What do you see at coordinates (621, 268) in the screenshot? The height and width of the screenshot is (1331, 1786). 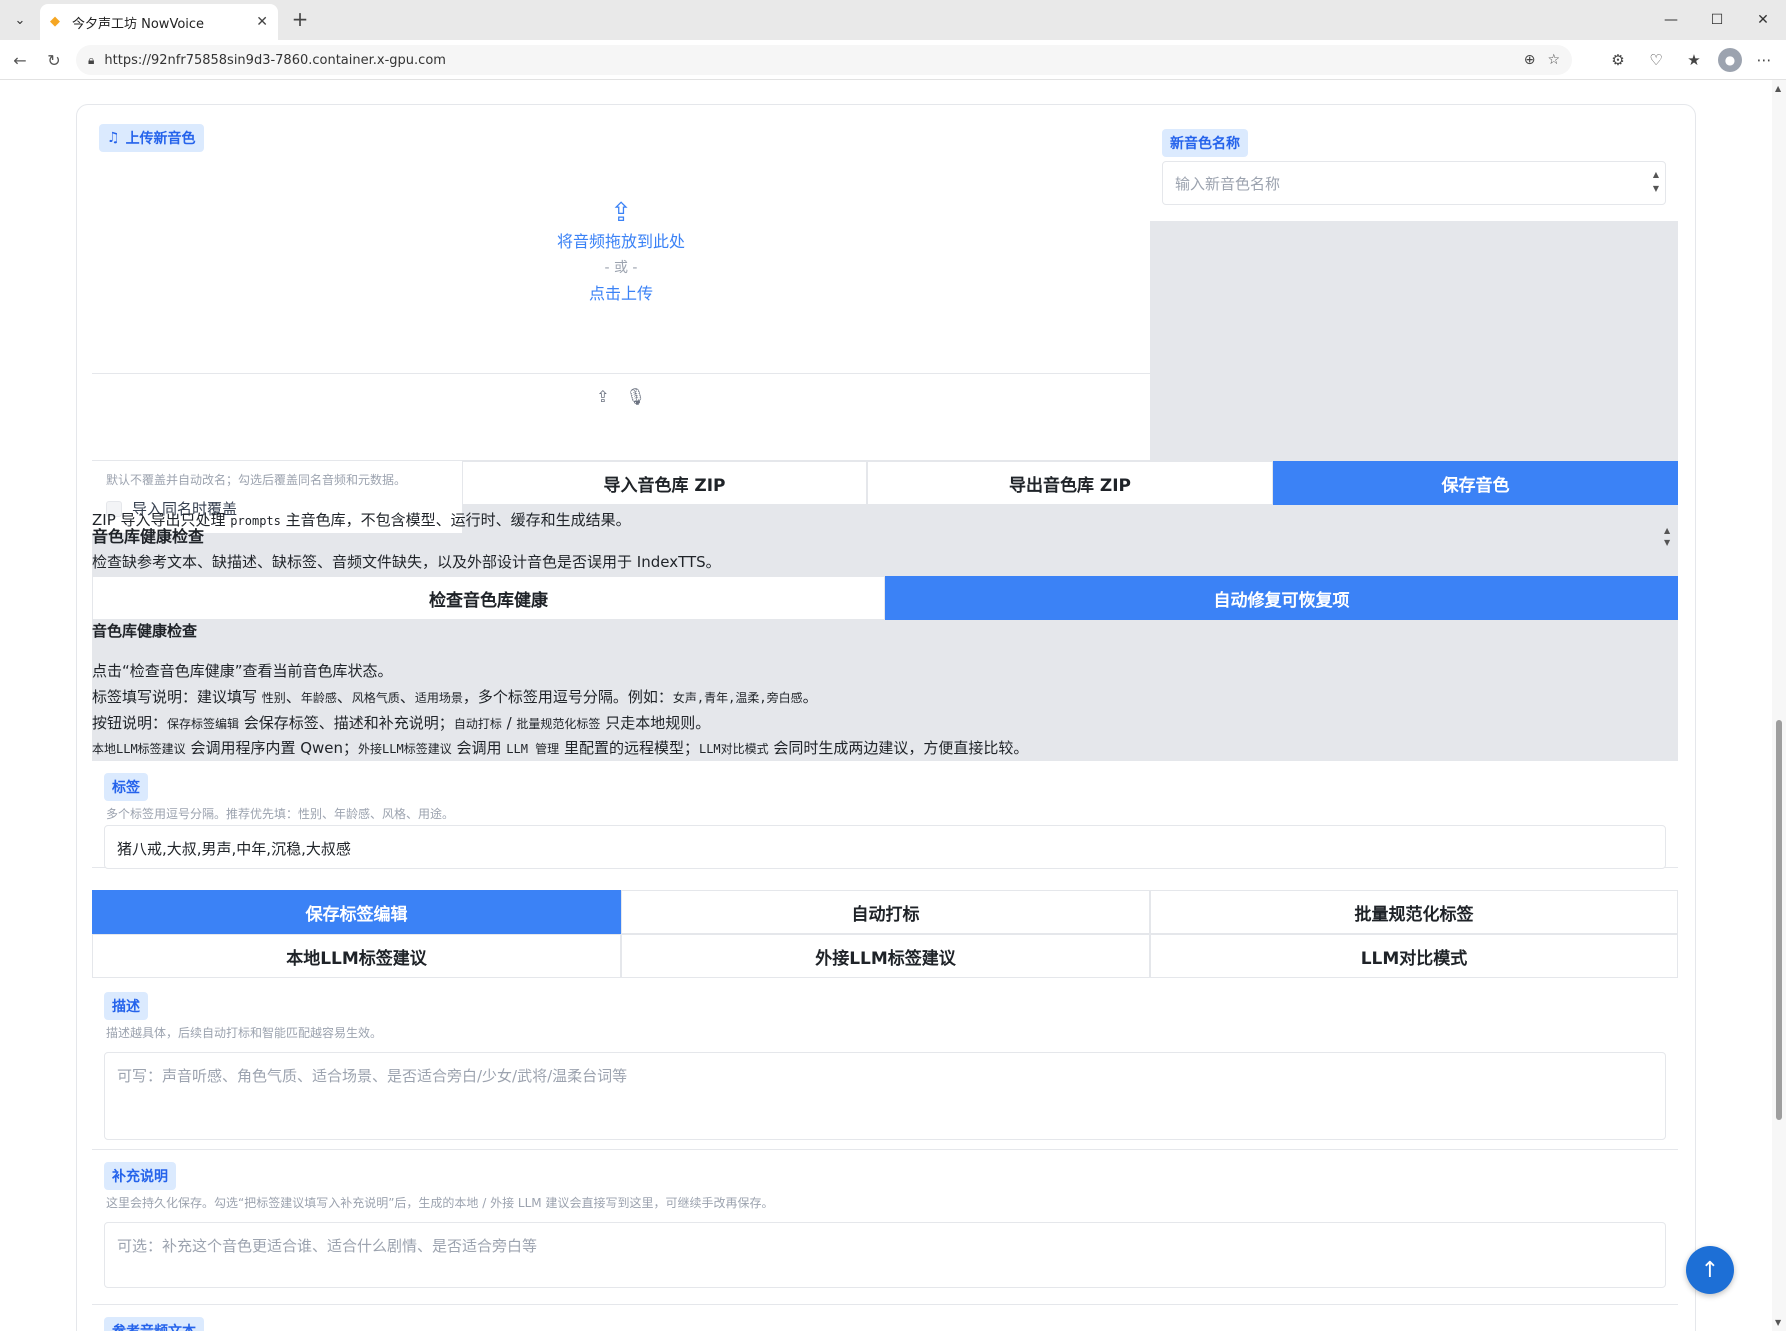 I see `or-text: - 或 -` at bounding box center [621, 268].